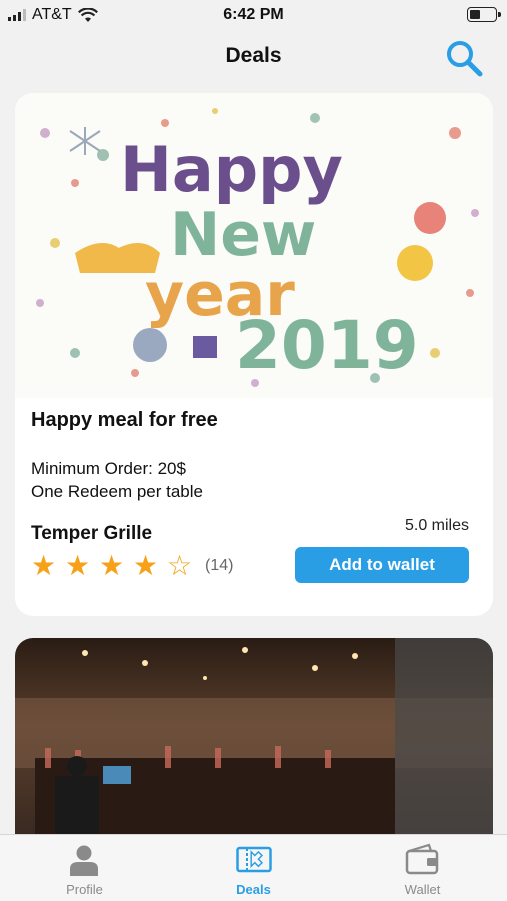 This screenshot has width=507, height=901. What do you see at coordinates (132, 566) in the screenshot?
I see `star-rating: ★ ★ ★ ★ ☆ (14)` at bounding box center [132, 566].